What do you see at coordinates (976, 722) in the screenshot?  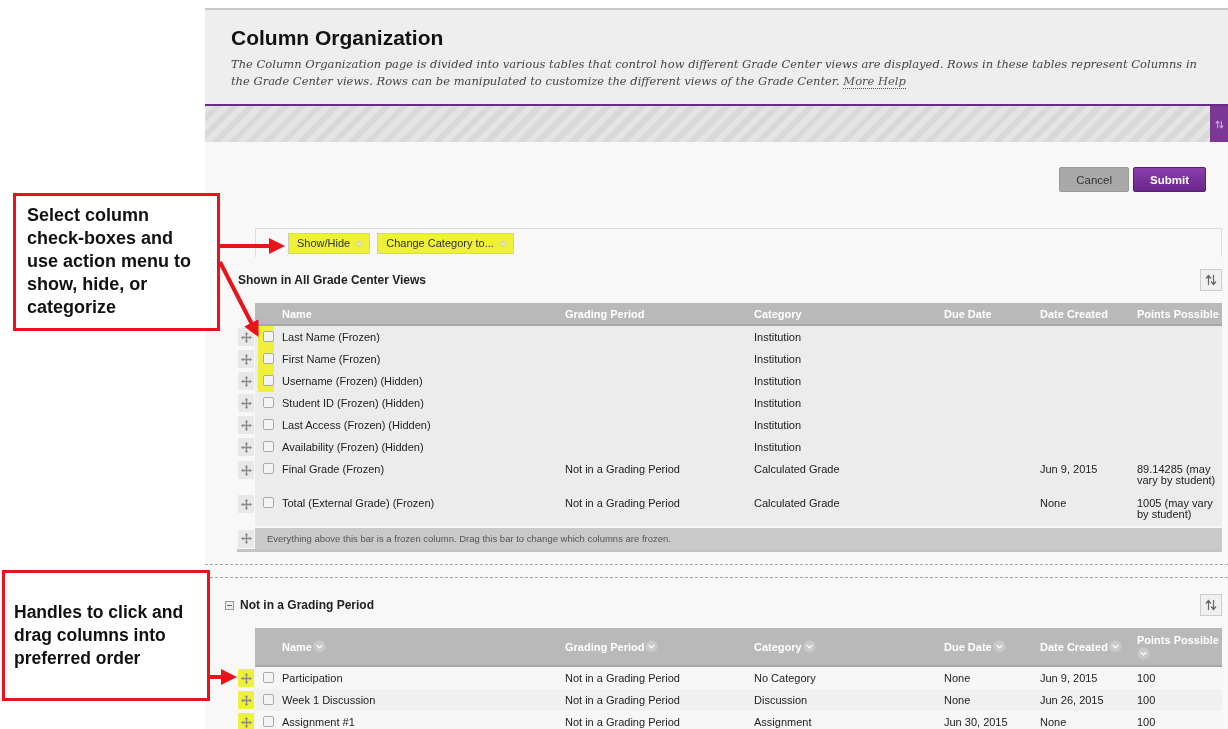 I see `table-cell-text: Jun 30, 2015` at bounding box center [976, 722].